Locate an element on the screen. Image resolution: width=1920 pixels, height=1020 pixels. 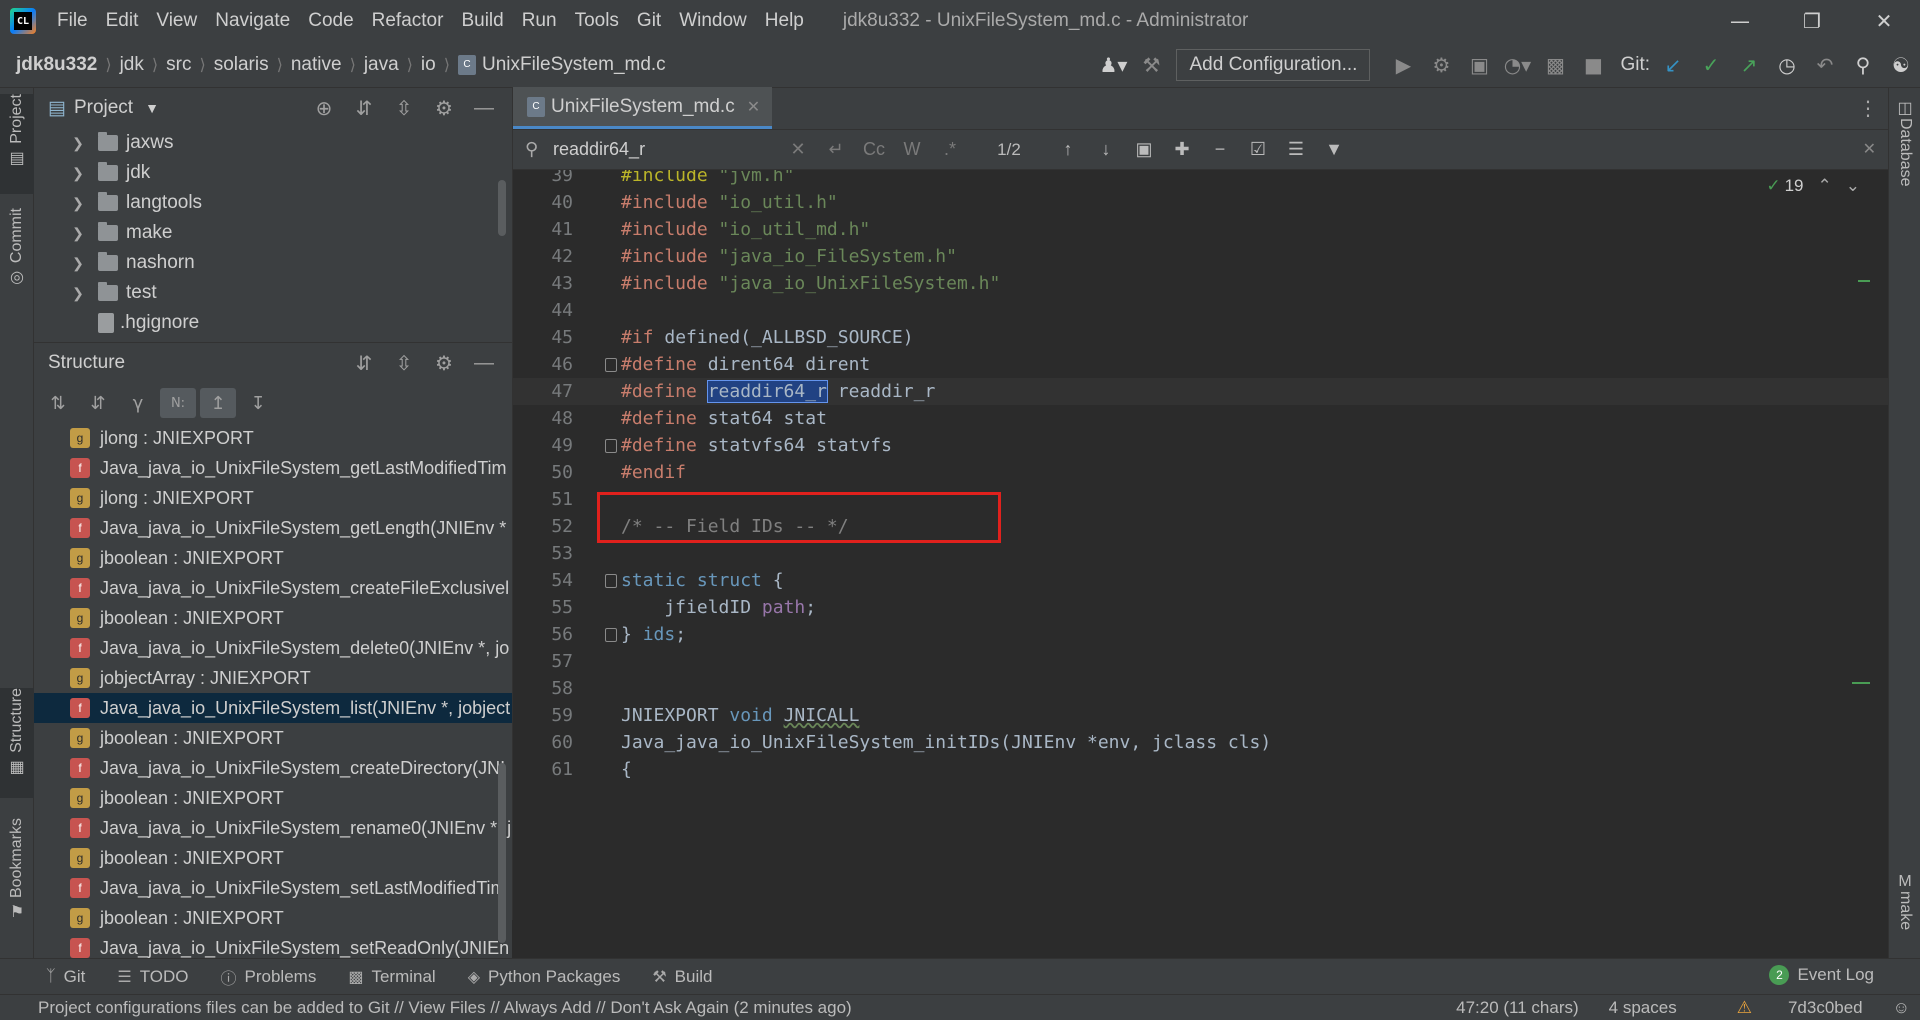
code-line: 42 #include "java_io_FileSystem.h" is located at coordinates (1201, 256).